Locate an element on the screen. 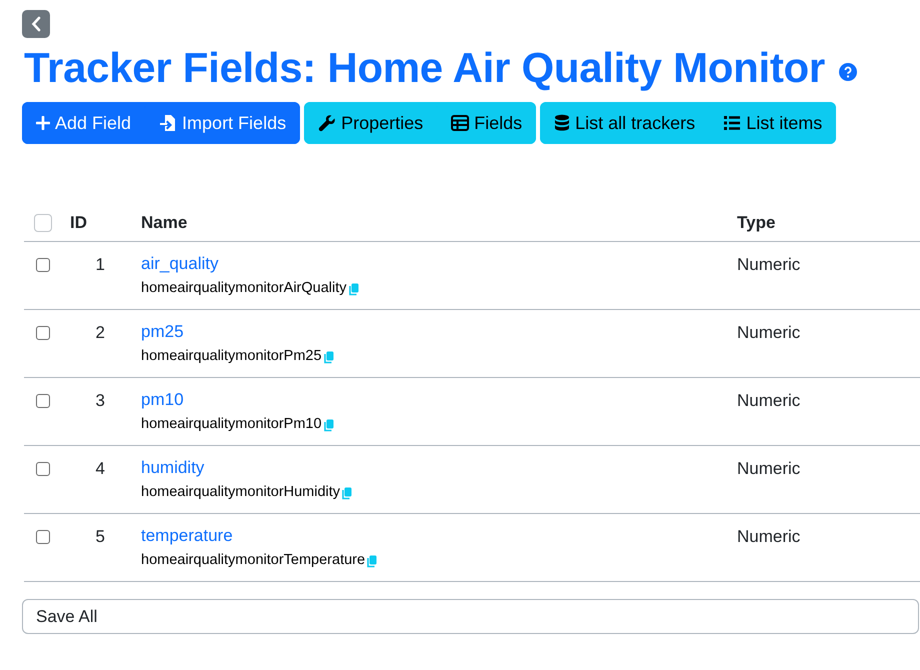  field-key-text: homeairqualitymonitorAirQuality is located at coordinates (243, 288).